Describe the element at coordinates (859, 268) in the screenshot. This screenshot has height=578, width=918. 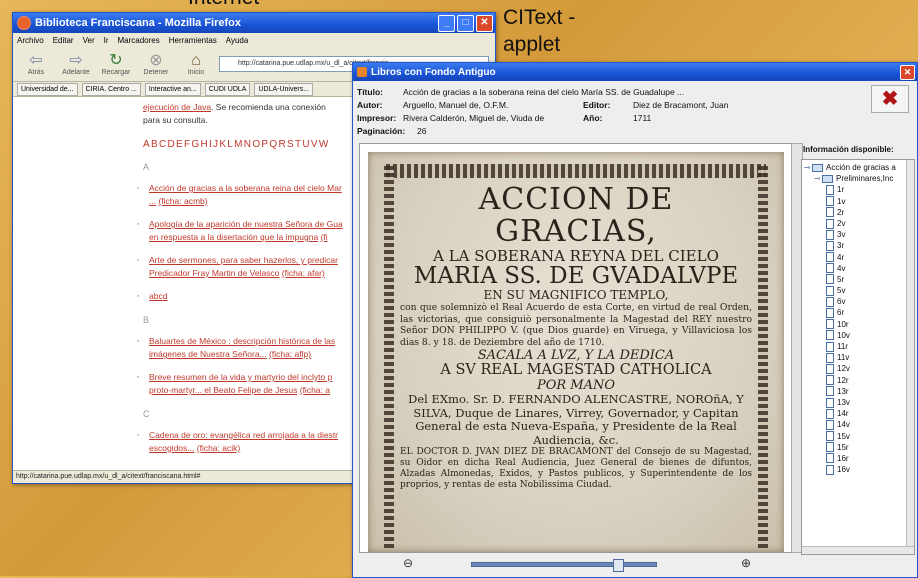
I see `tree-page-node: 4v` at that location.